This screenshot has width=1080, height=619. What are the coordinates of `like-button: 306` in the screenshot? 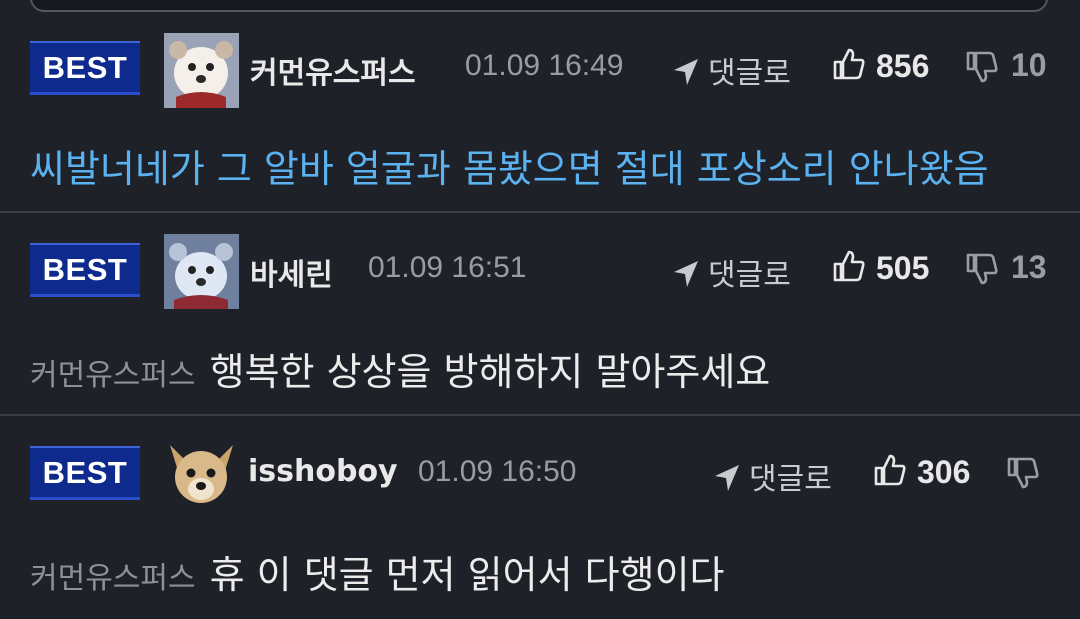 It's located at (921, 472).